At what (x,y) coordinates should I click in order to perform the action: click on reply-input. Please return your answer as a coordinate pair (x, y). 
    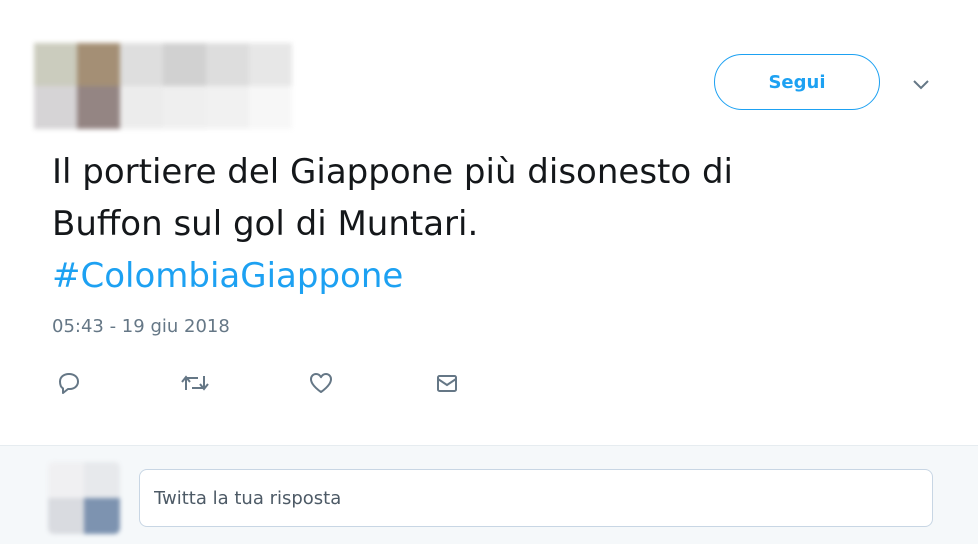
    Looking at the image, I should click on (536, 498).